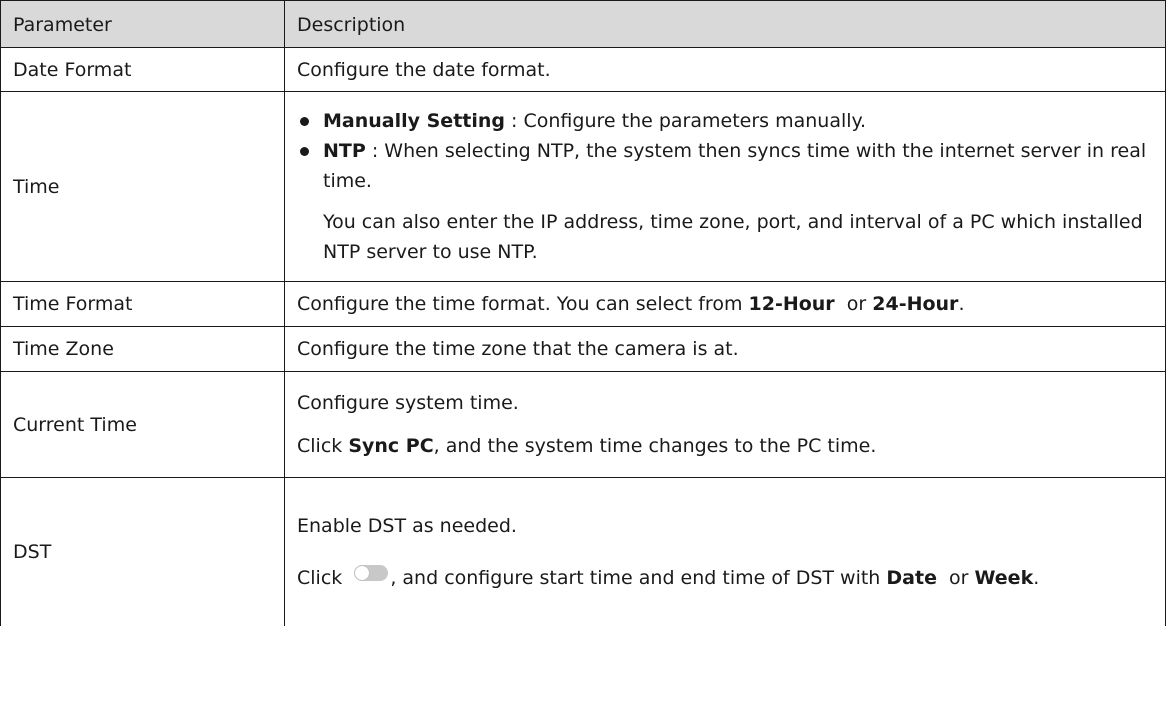 The height and width of the screenshot is (715, 1168). Describe the element at coordinates (408, 403) in the screenshot. I see `current-time-line1: Configure system time.` at that location.